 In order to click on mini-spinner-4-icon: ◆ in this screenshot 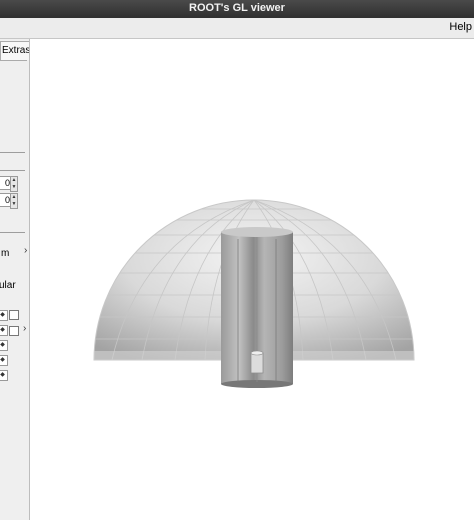, I will do `click(4, 360)`.